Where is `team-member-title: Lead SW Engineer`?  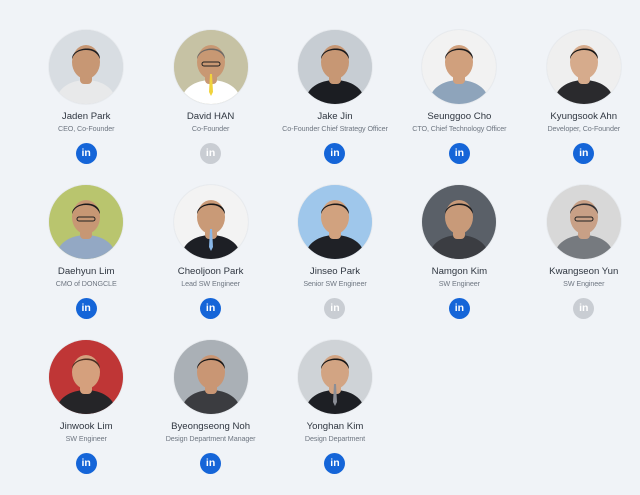
team-member-title: Lead SW Engineer is located at coordinates (210, 283).